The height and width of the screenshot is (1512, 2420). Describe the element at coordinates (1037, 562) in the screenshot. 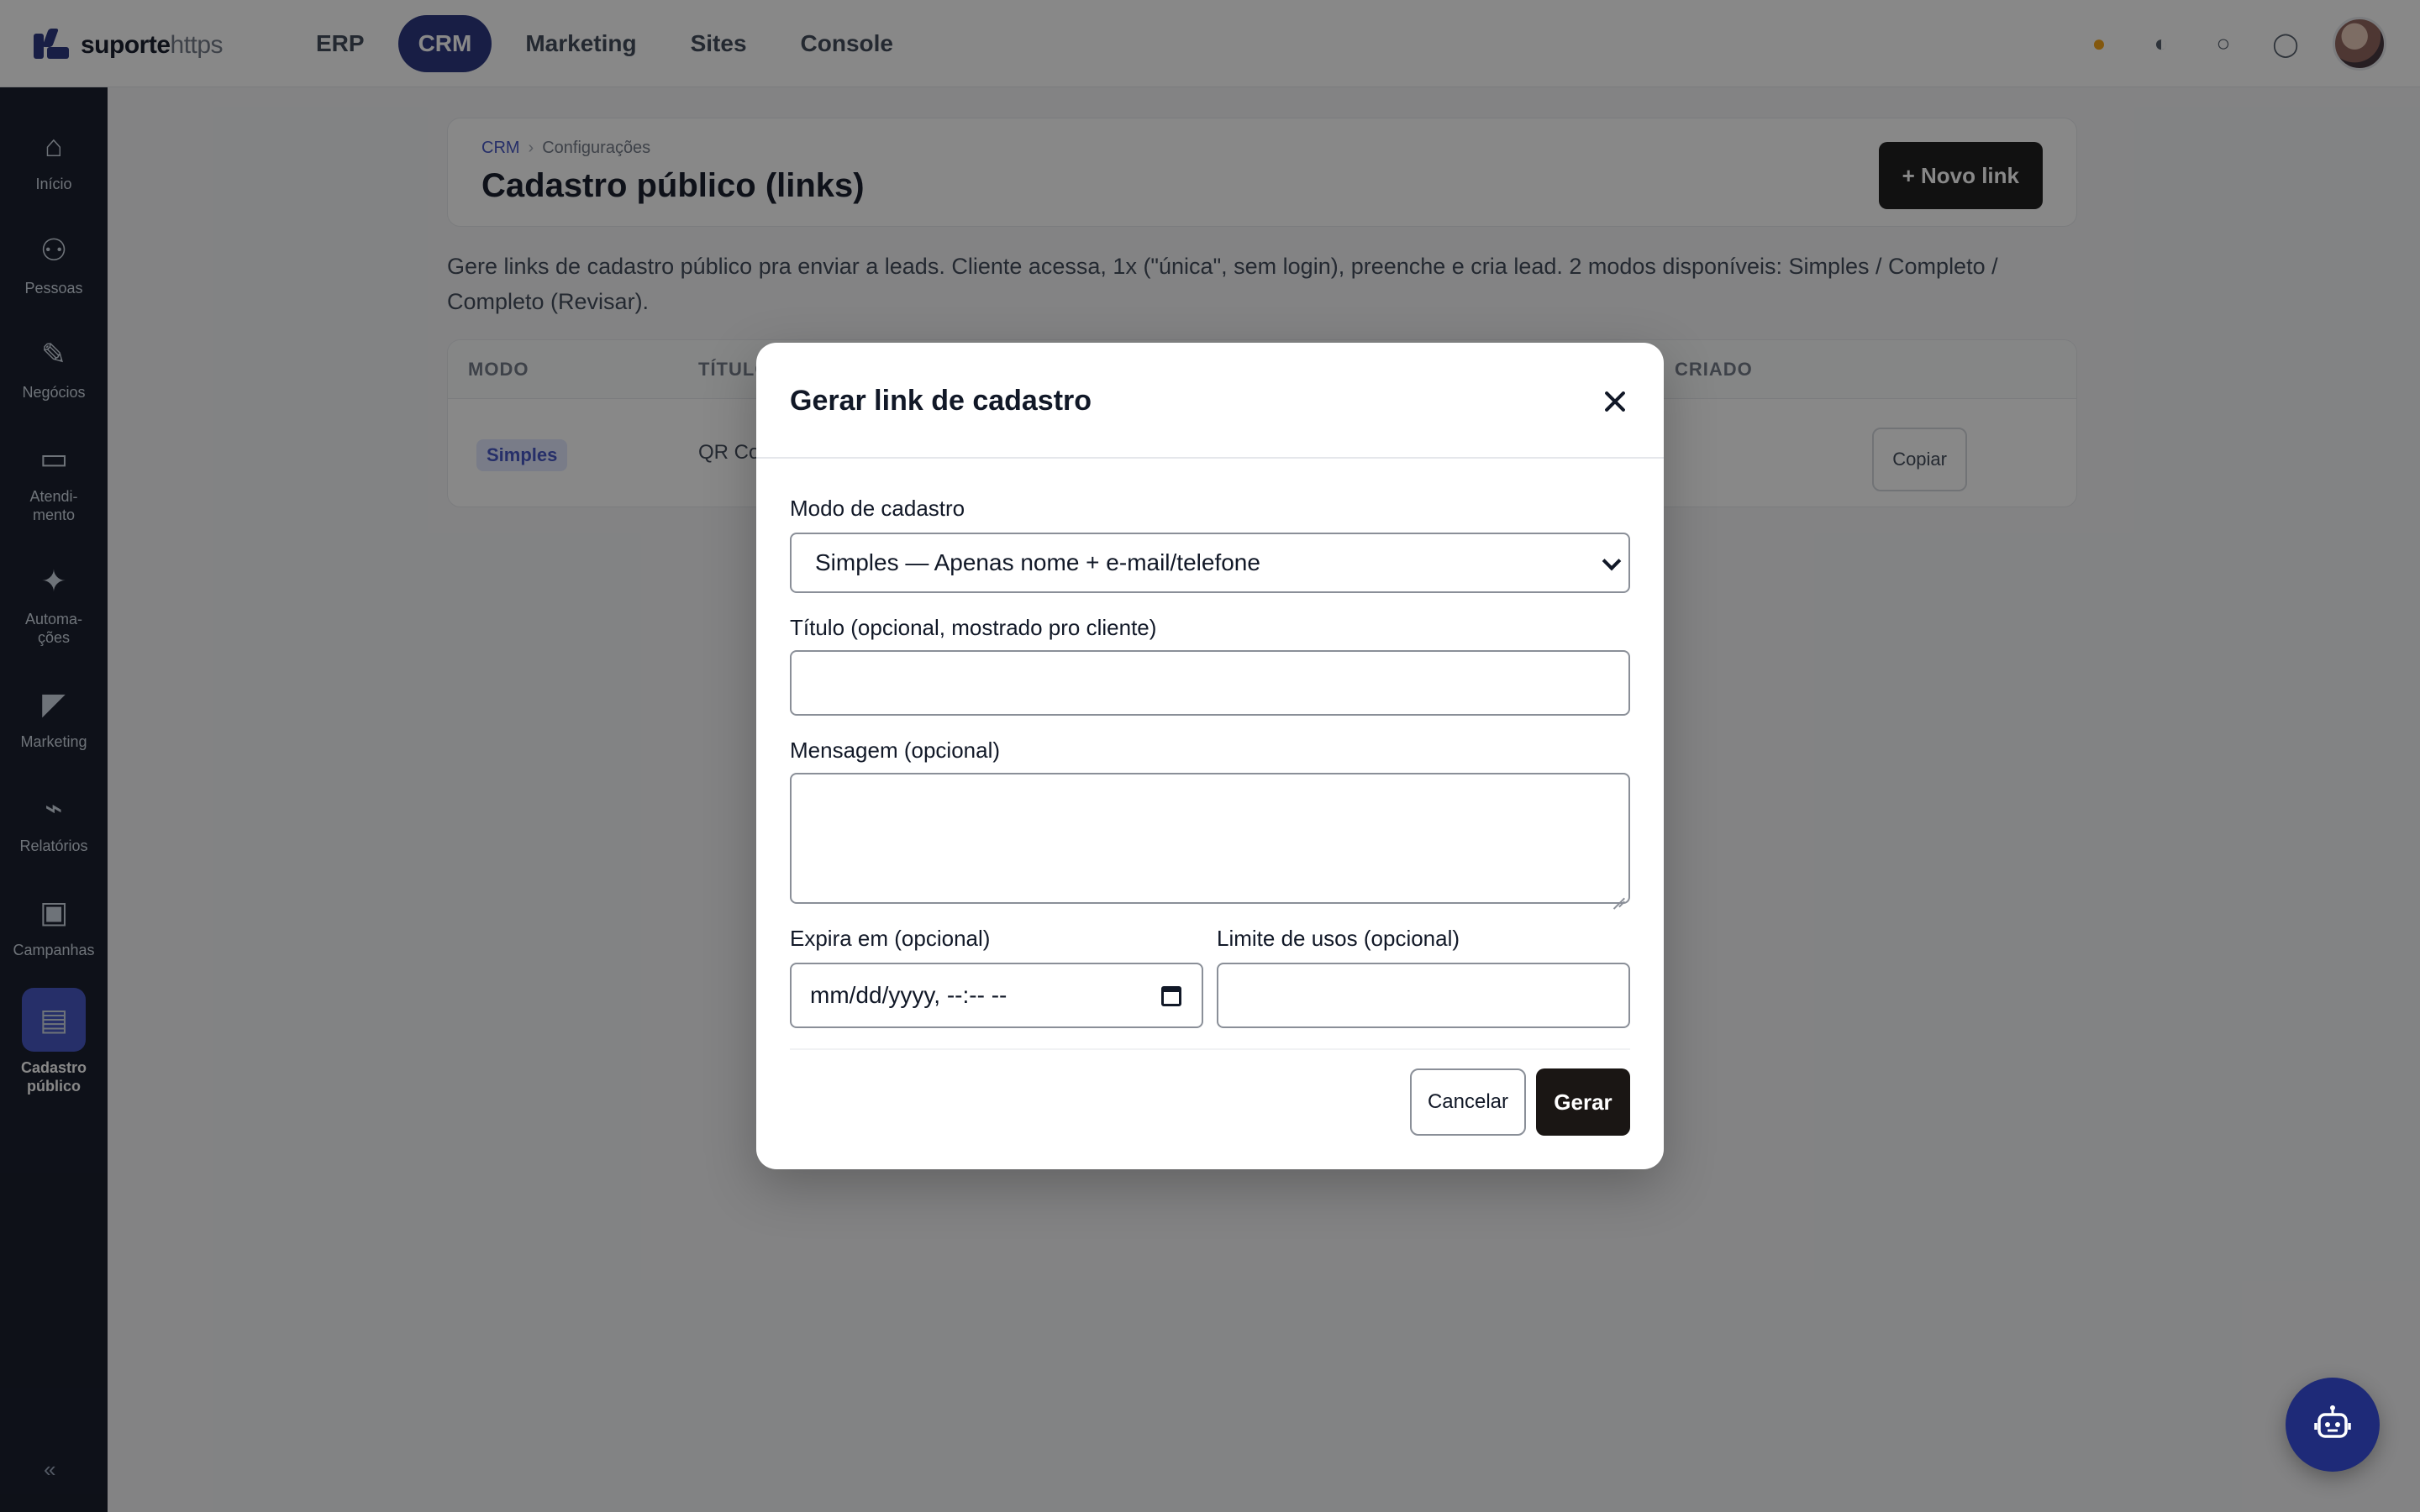

I see `mode-select-value: Simples — Apenas nome + e-mail/telefone` at that location.